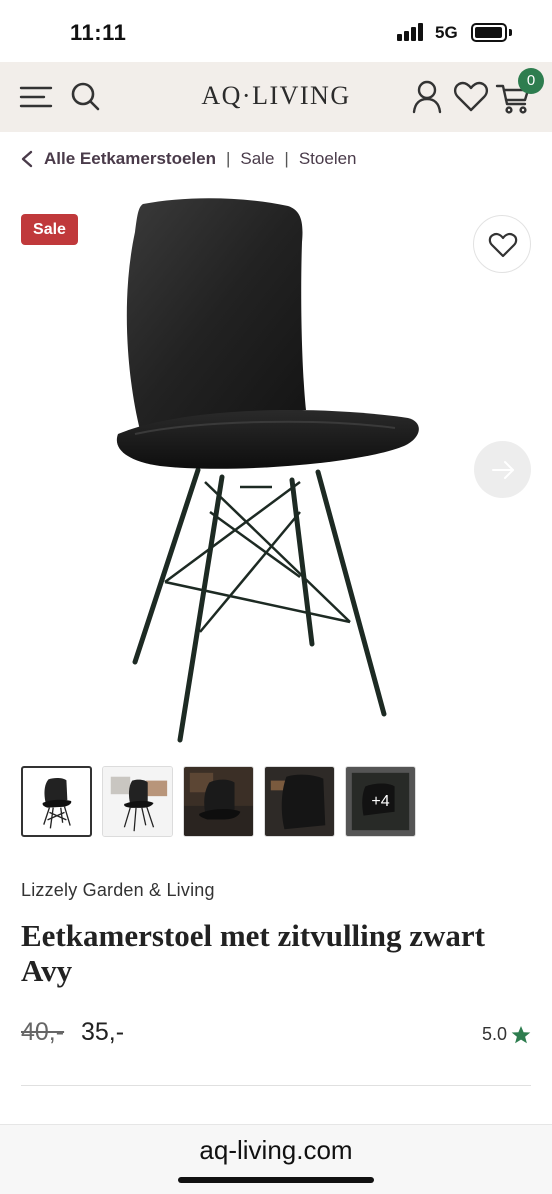 The width and height of the screenshot is (552, 1194). I want to click on home-indicator, so click(276, 1180).